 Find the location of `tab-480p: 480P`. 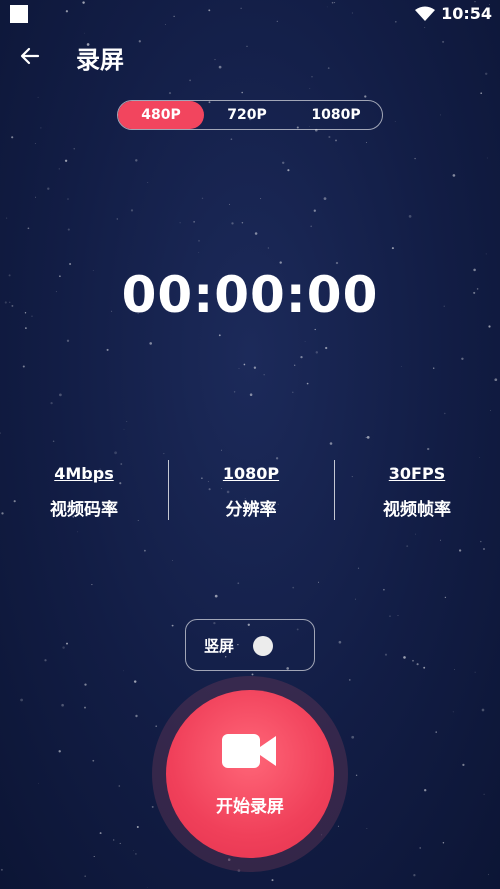

tab-480p: 480P is located at coordinates (161, 115).